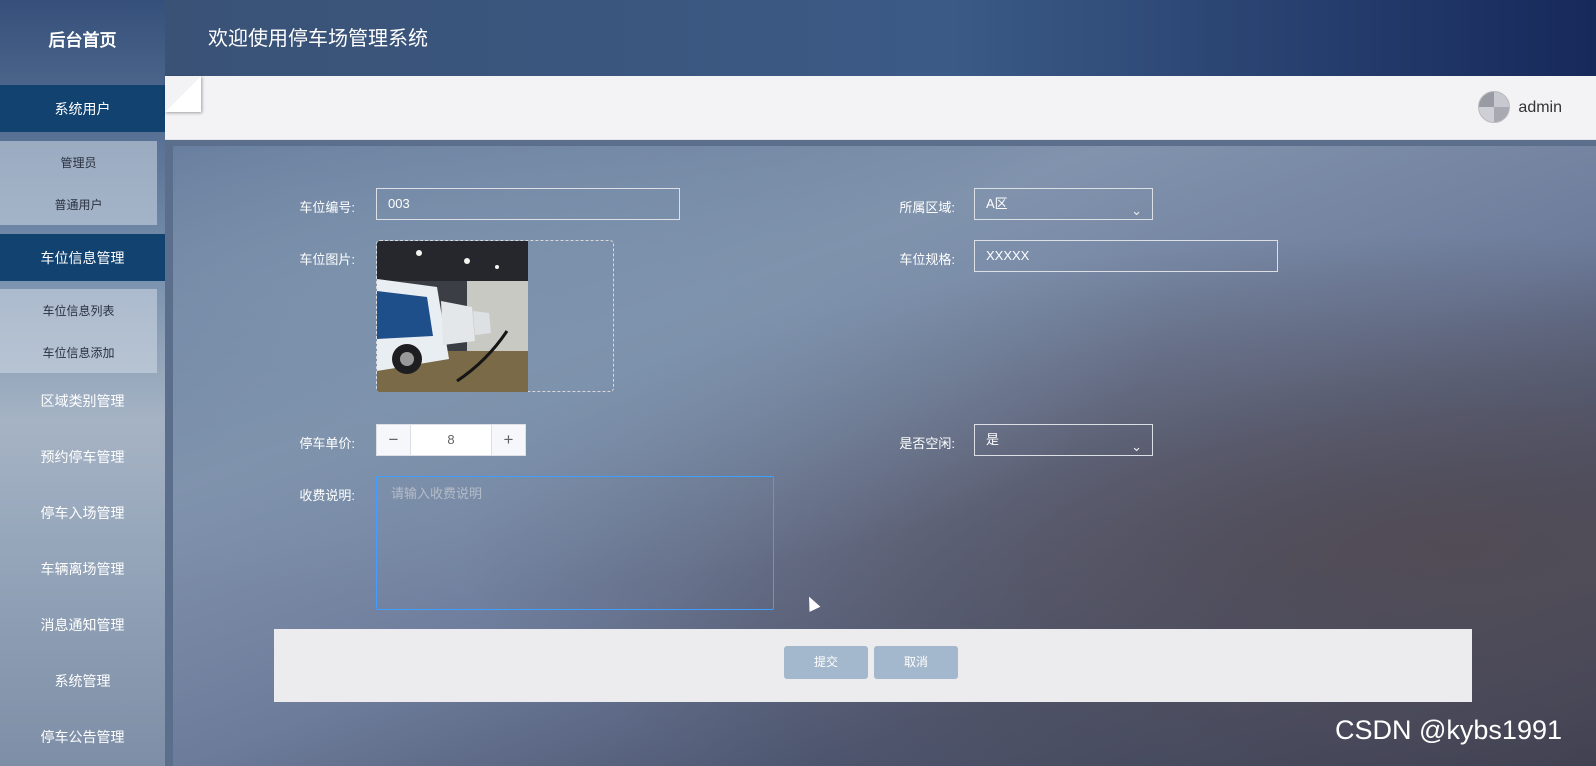 Image resolution: width=1596 pixels, height=766 pixels. Describe the element at coordinates (993, 439) in the screenshot. I see `idle-select-value: 是` at that location.